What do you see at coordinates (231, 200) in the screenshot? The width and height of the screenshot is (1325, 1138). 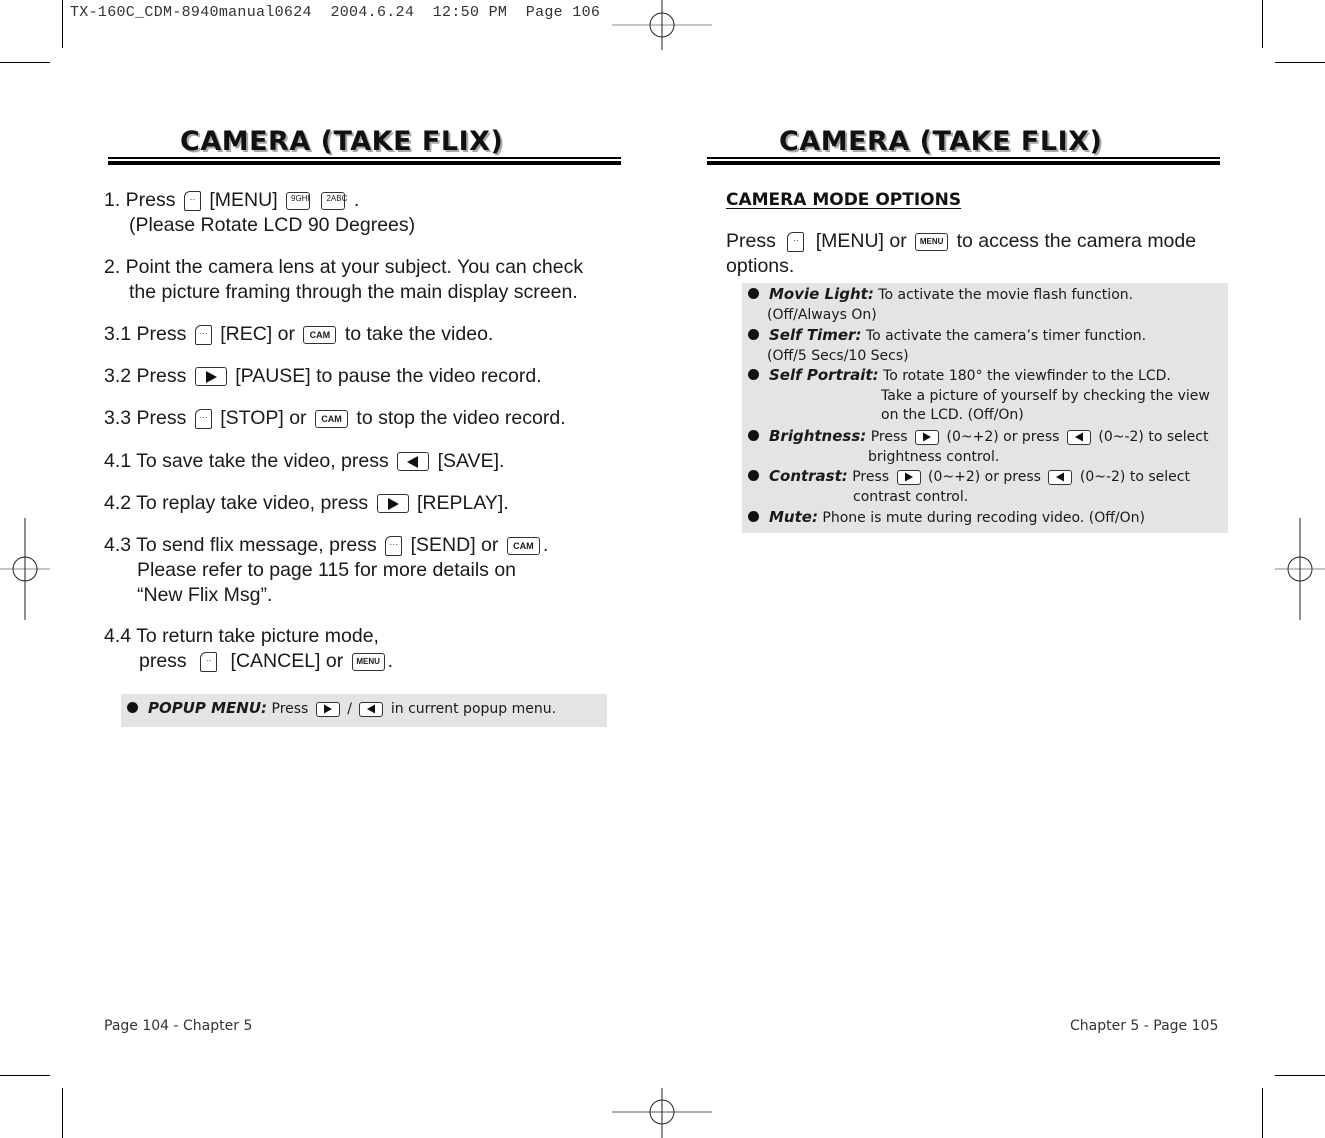 I see `step-1: 1. Press [MENU] 9GHI 2ABC .` at bounding box center [231, 200].